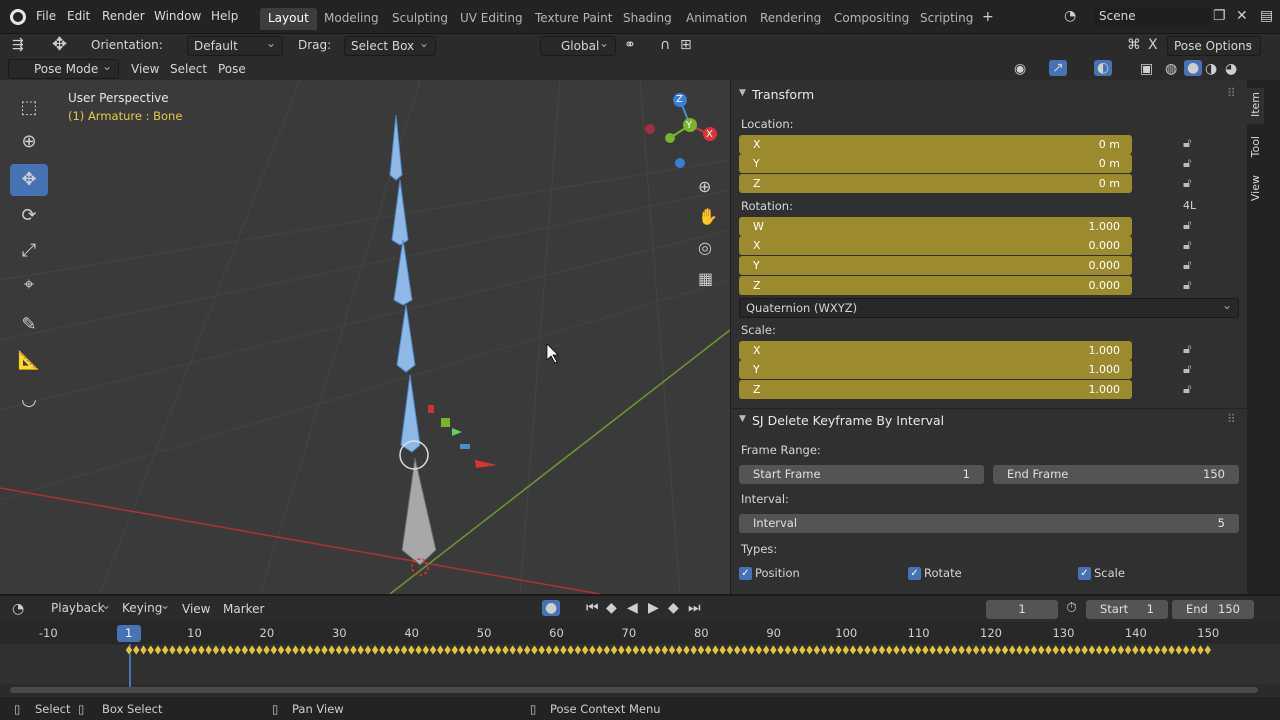 This screenshot has height=720, width=1280. What do you see at coordinates (935, 144) in the screenshot?
I see `location-x-field: X 0 m` at bounding box center [935, 144].